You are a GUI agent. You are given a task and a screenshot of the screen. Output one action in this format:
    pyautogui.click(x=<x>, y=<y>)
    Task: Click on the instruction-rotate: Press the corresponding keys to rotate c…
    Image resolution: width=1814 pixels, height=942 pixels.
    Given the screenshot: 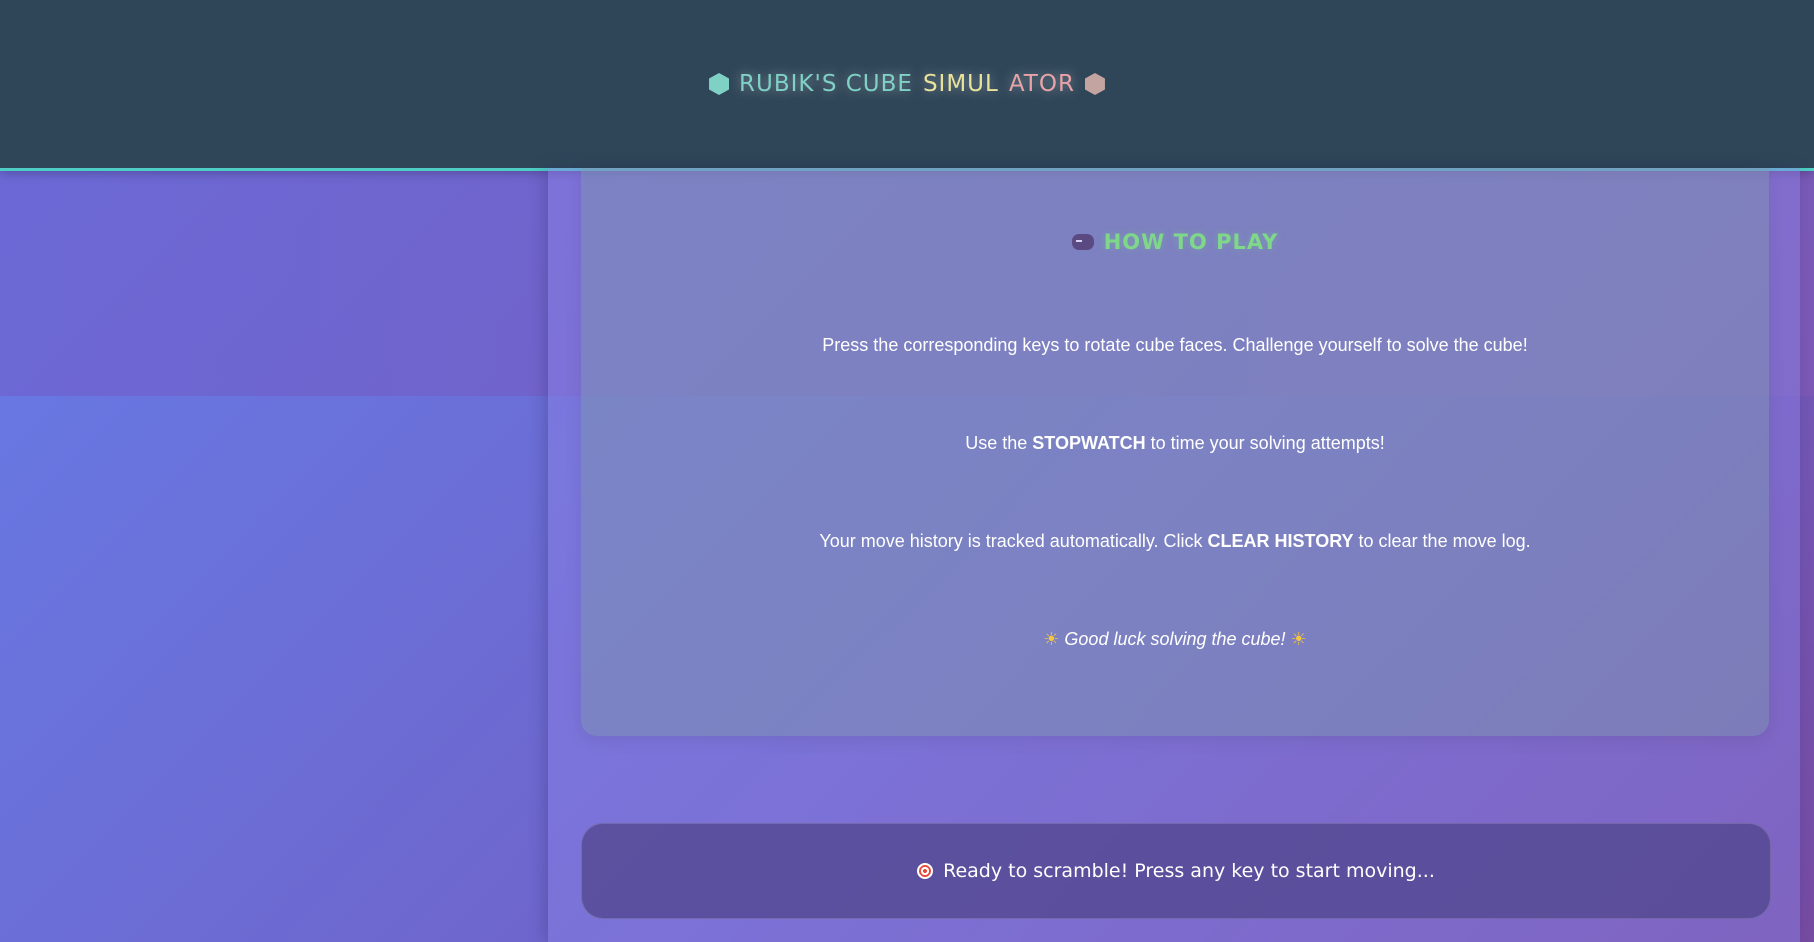 What is the action you would take?
    pyautogui.click(x=1175, y=345)
    